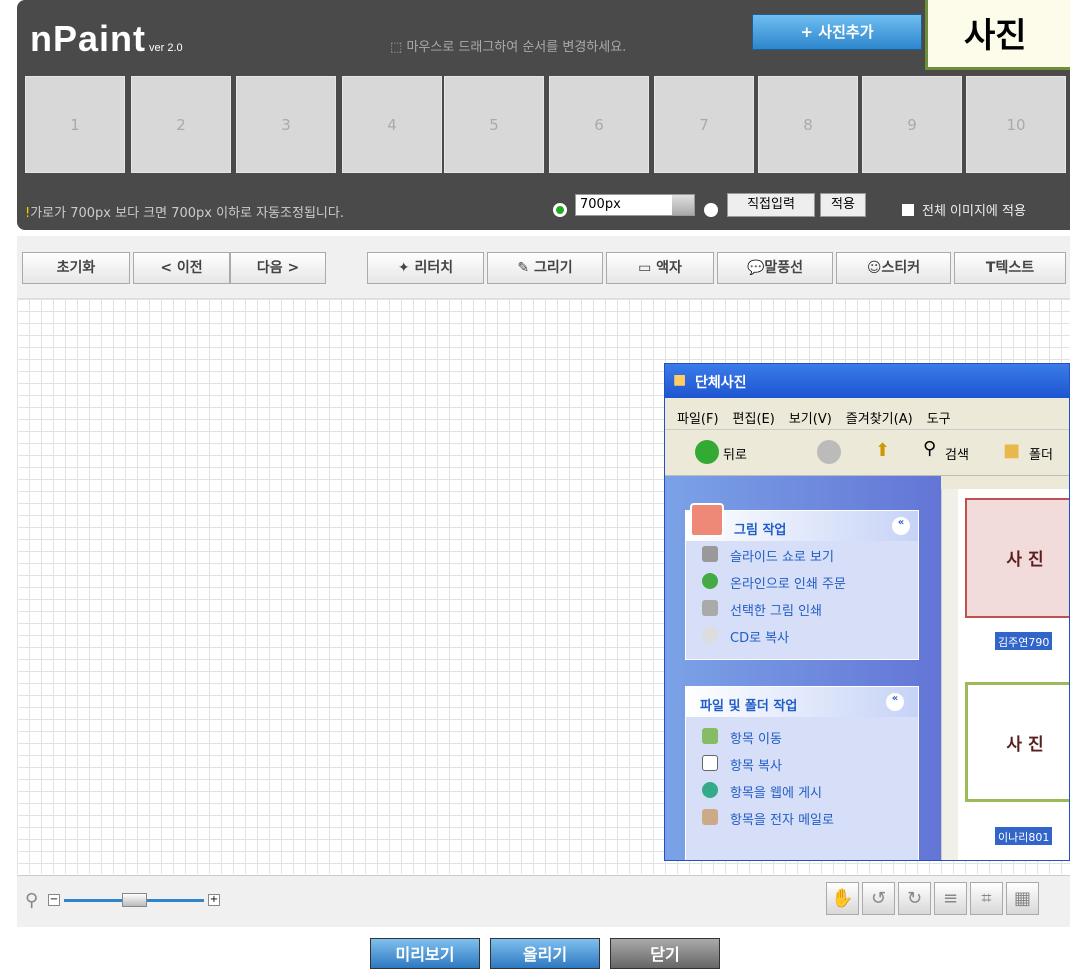 This screenshot has width=1070, height=970. Describe the element at coordinates (802, 702) in the screenshot. I see `file-tasks-header: 파일 및 폴더 작업 «` at that location.